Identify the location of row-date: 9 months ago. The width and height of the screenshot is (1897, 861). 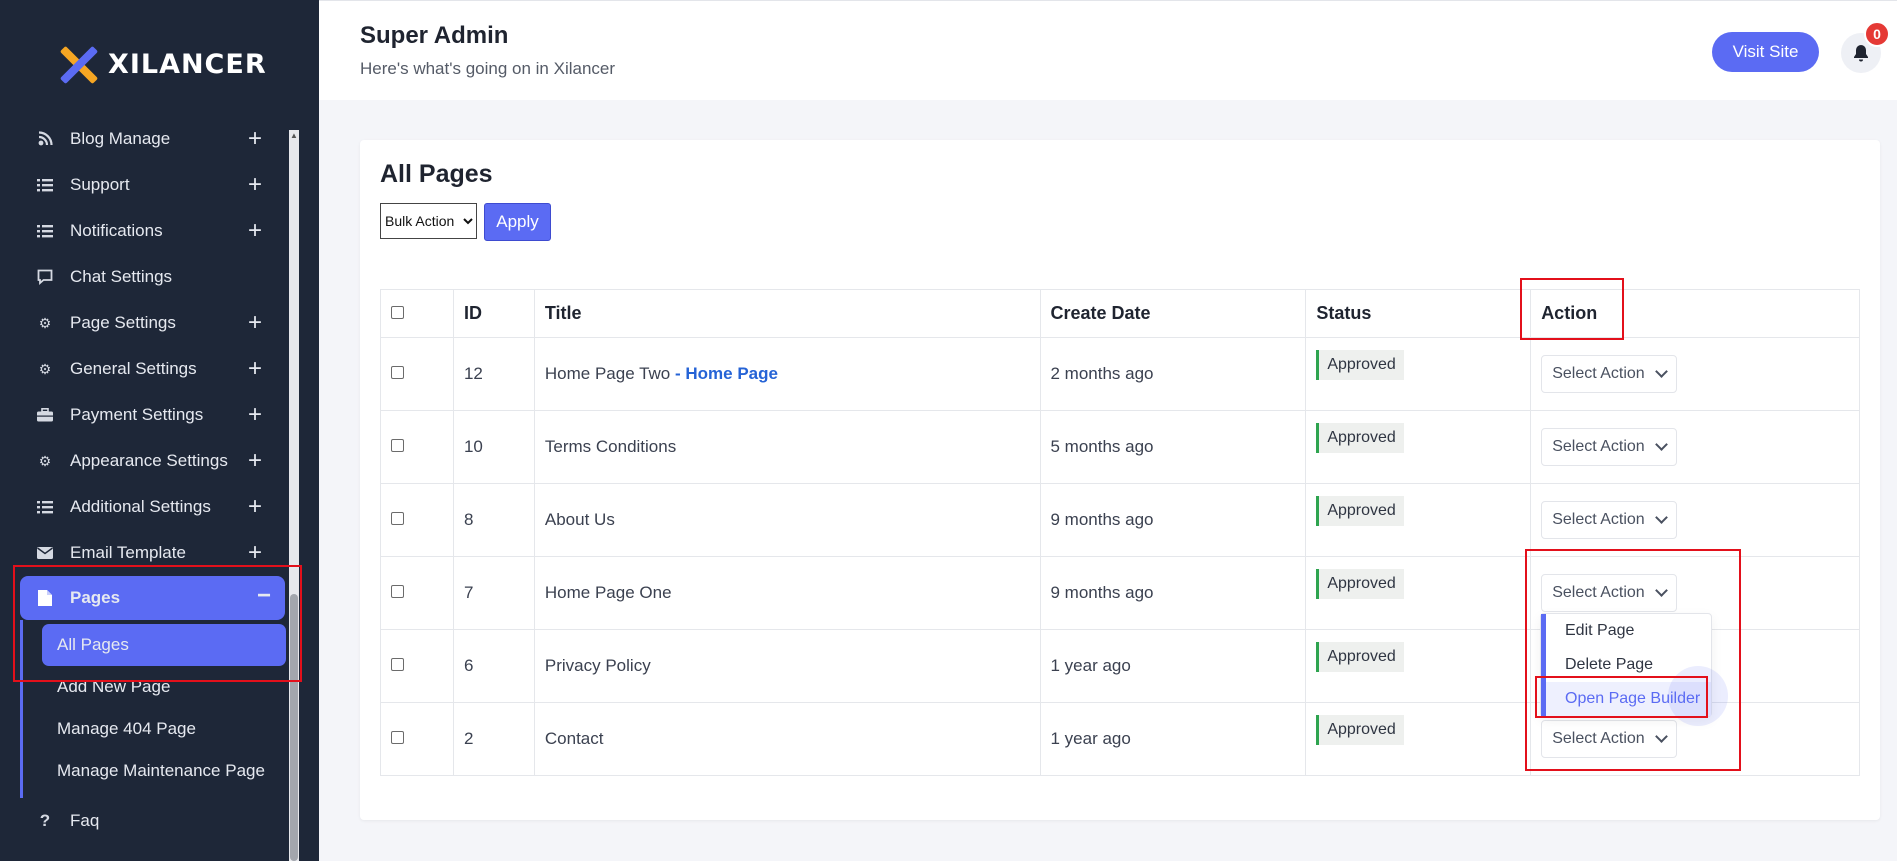
(1173, 593).